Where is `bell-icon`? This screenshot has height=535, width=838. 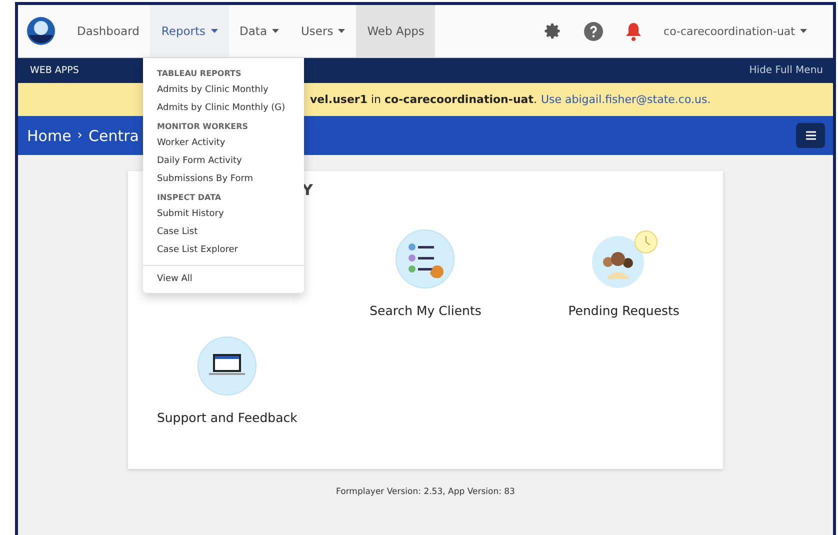
bell-icon is located at coordinates (633, 31).